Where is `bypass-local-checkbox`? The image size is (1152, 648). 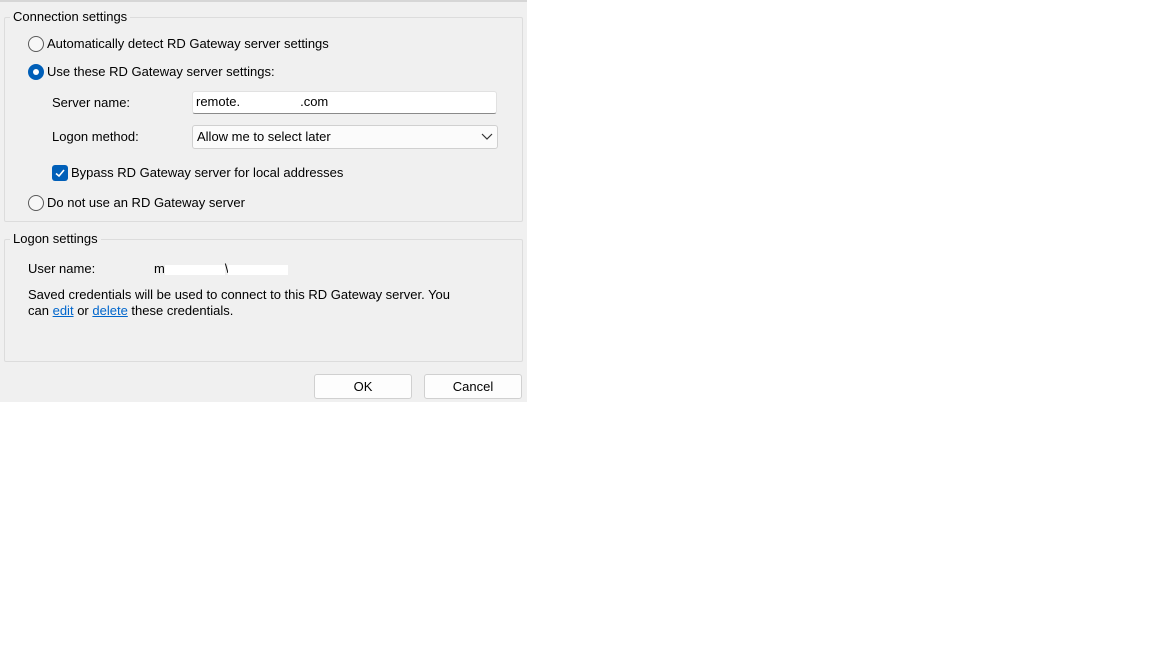
bypass-local-checkbox is located at coordinates (60, 173).